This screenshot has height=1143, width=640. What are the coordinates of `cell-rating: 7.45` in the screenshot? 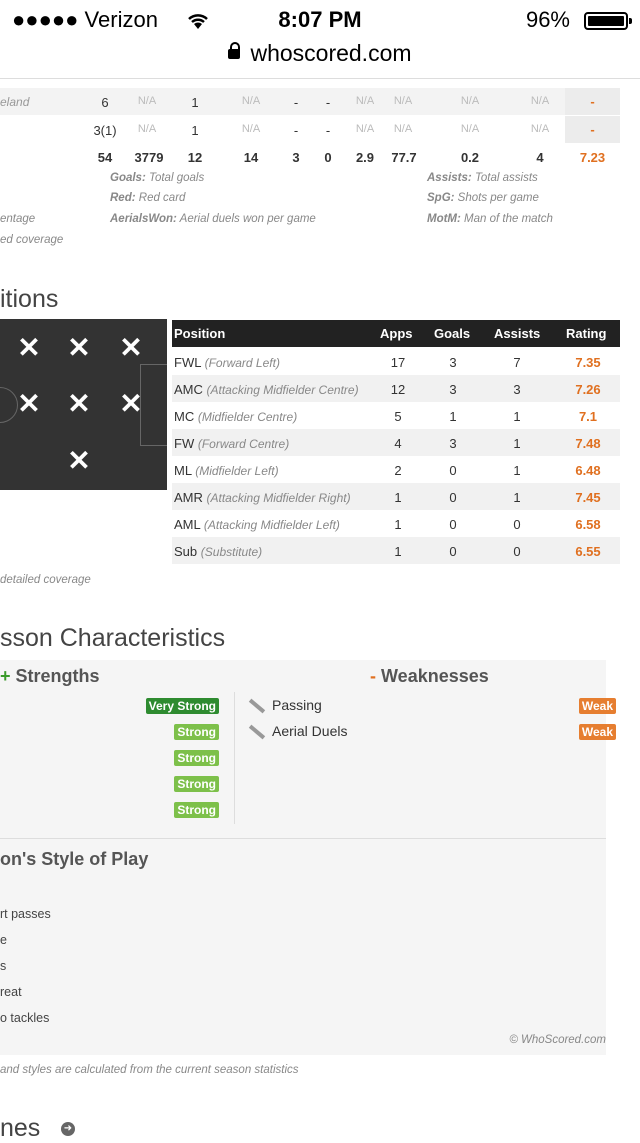 It's located at (588, 497).